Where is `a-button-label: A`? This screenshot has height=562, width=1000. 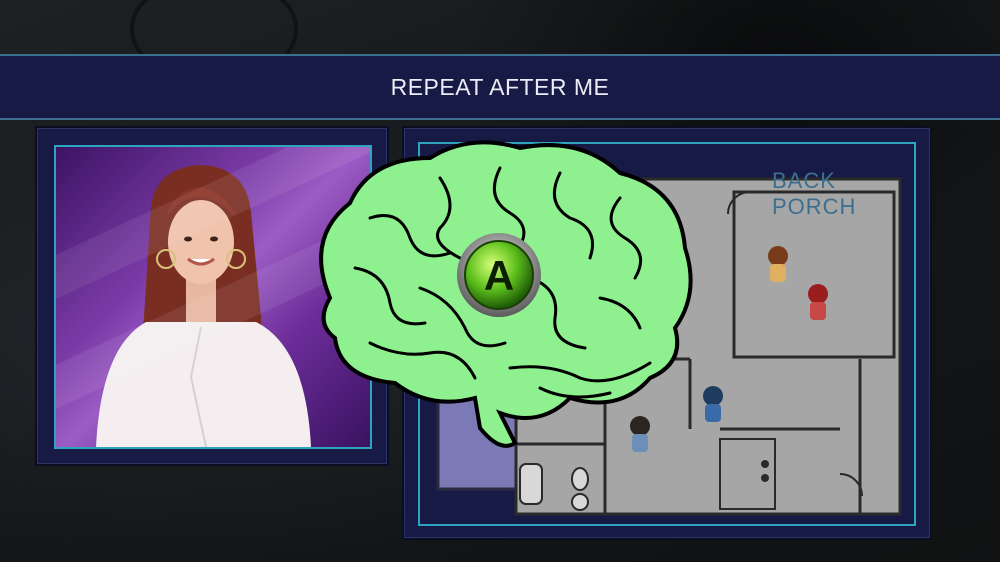
a-button-label: A is located at coordinates (499, 275).